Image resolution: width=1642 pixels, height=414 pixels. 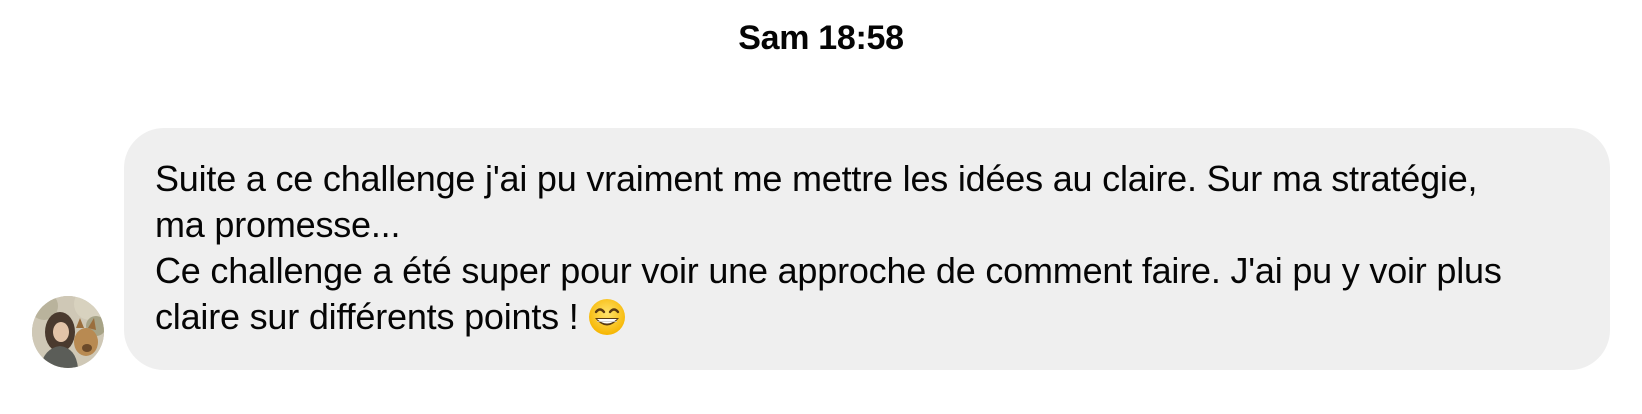 What do you see at coordinates (607, 317) in the screenshot?
I see `grinning-face-emoji-icon` at bounding box center [607, 317].